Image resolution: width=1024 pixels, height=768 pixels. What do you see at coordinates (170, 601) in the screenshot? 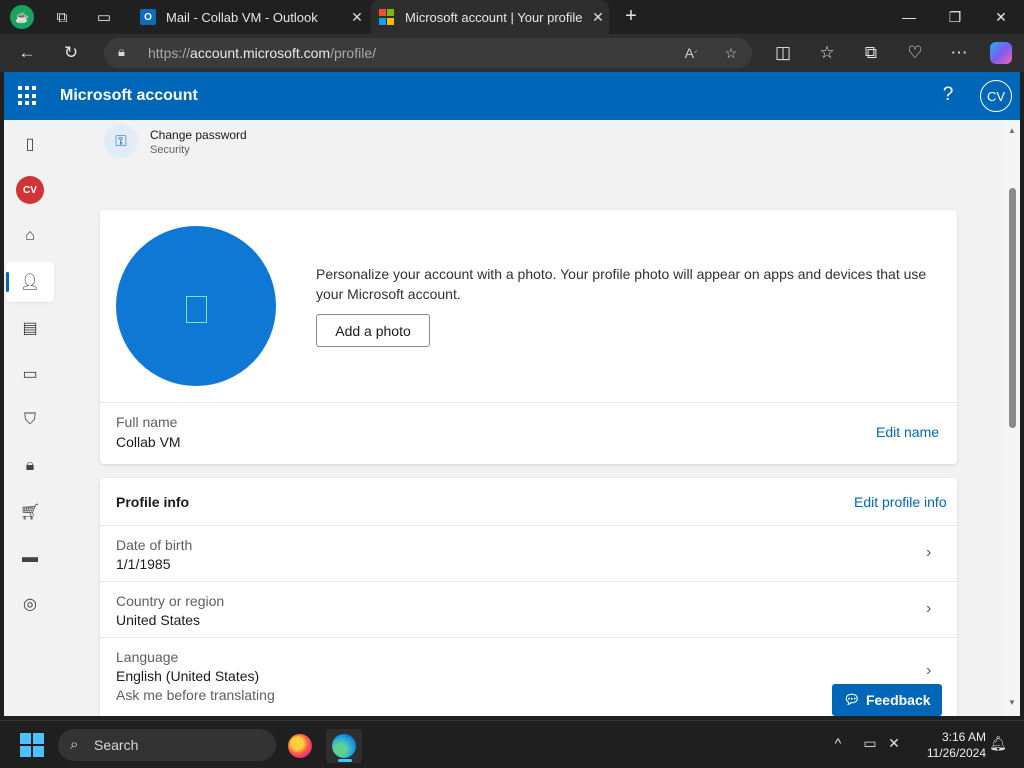
I see `row-label: Country or region` at bounding box center [170, 601].